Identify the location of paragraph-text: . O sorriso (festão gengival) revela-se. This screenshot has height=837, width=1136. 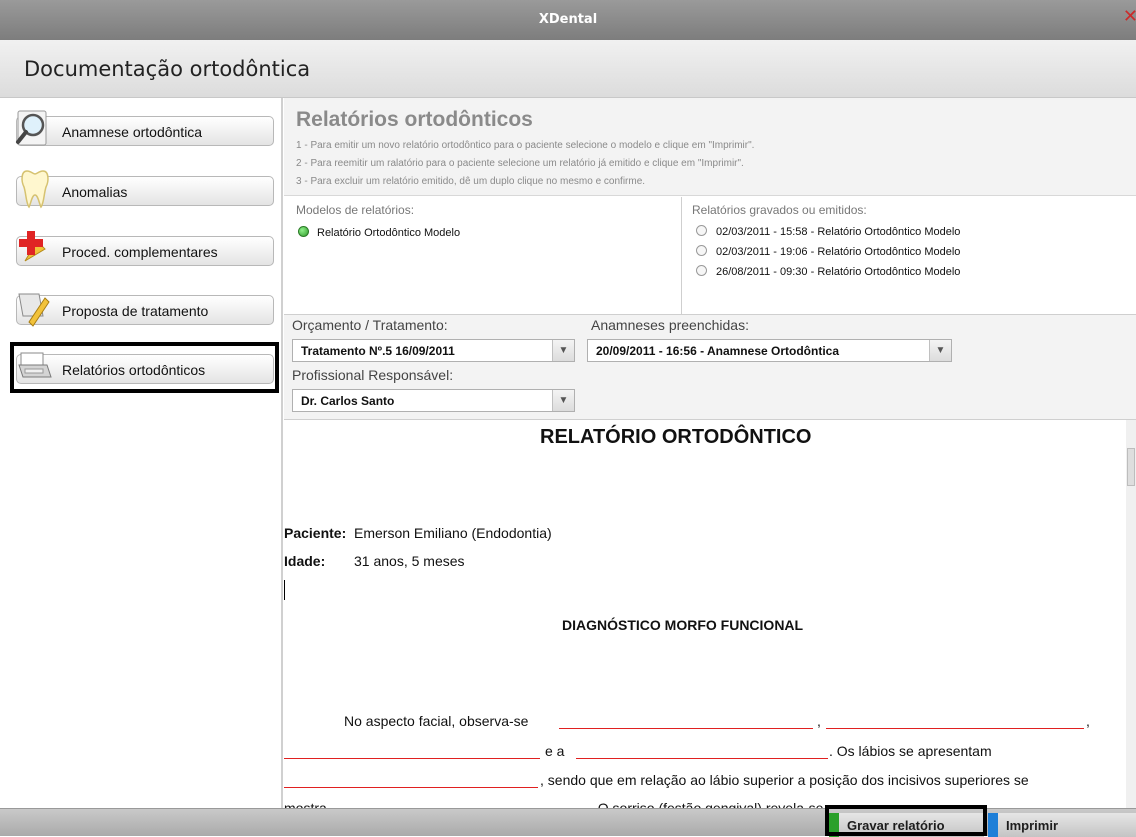
(707, 804).